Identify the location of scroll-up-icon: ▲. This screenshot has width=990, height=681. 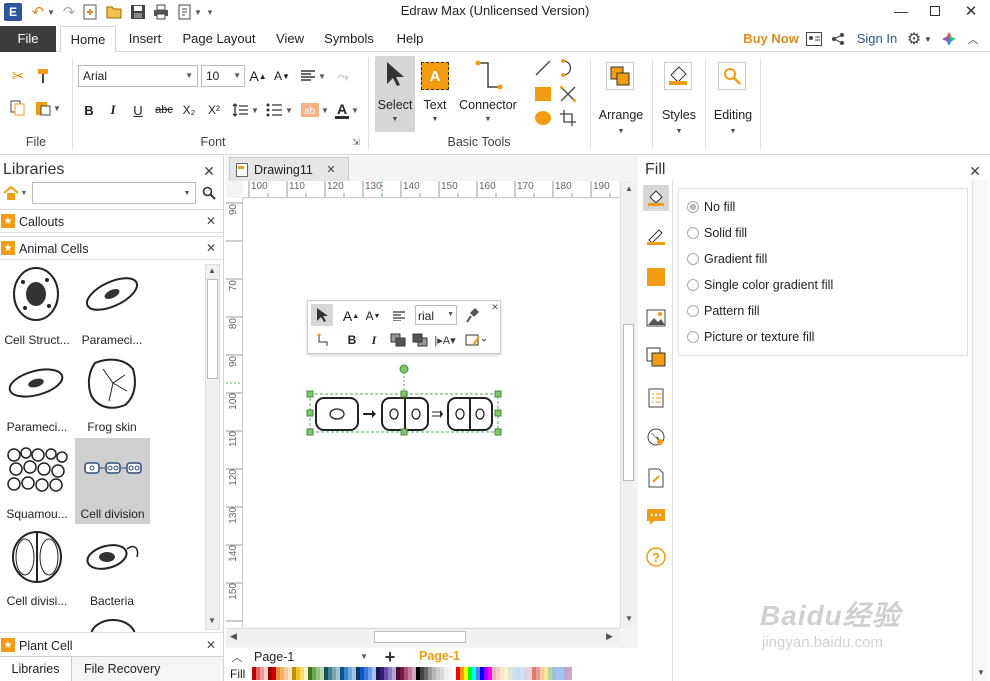
(212, 270).